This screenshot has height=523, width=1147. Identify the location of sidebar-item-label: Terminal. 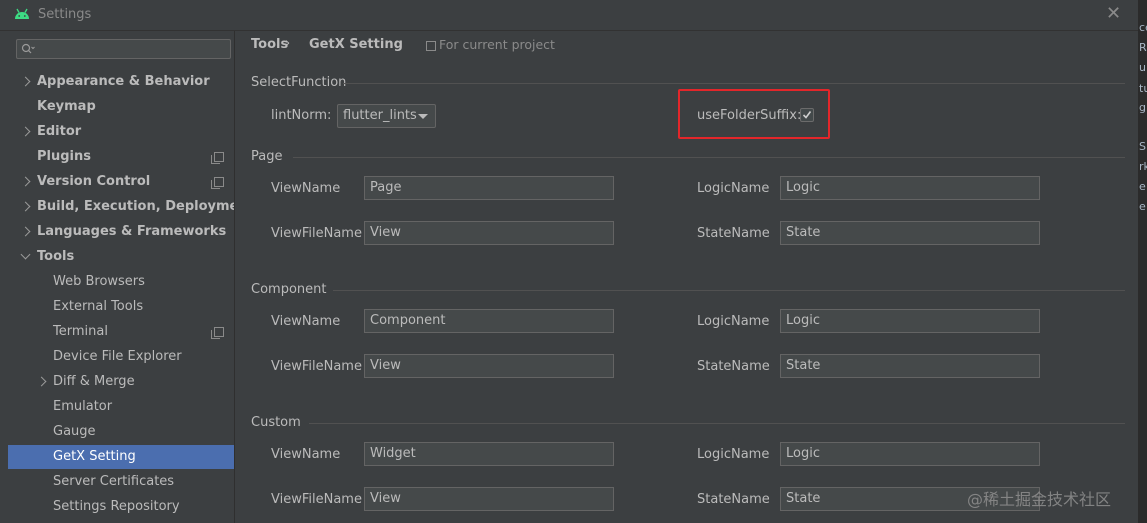
(80, 331).